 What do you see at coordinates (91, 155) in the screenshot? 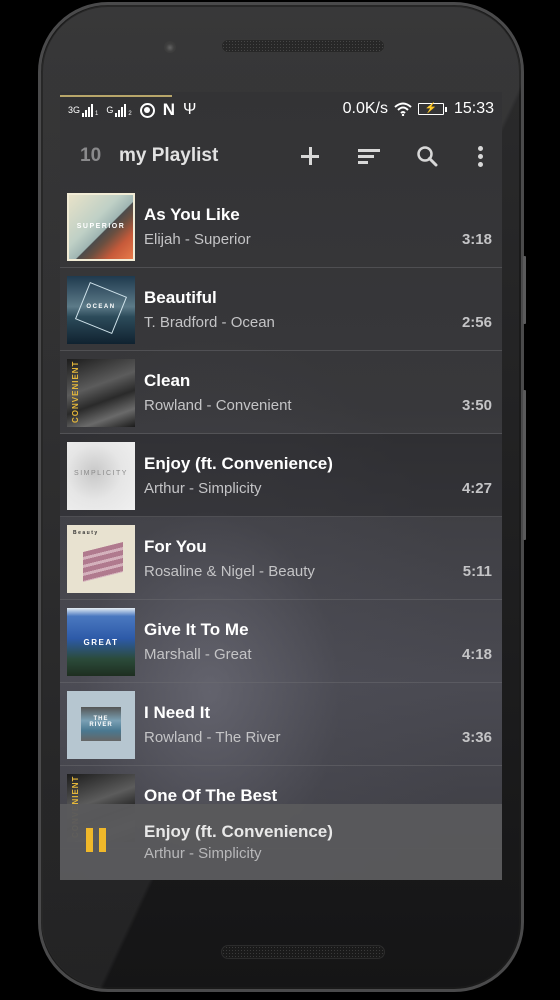
I see `playlist-count: 10` at bounding box center [91, 155].